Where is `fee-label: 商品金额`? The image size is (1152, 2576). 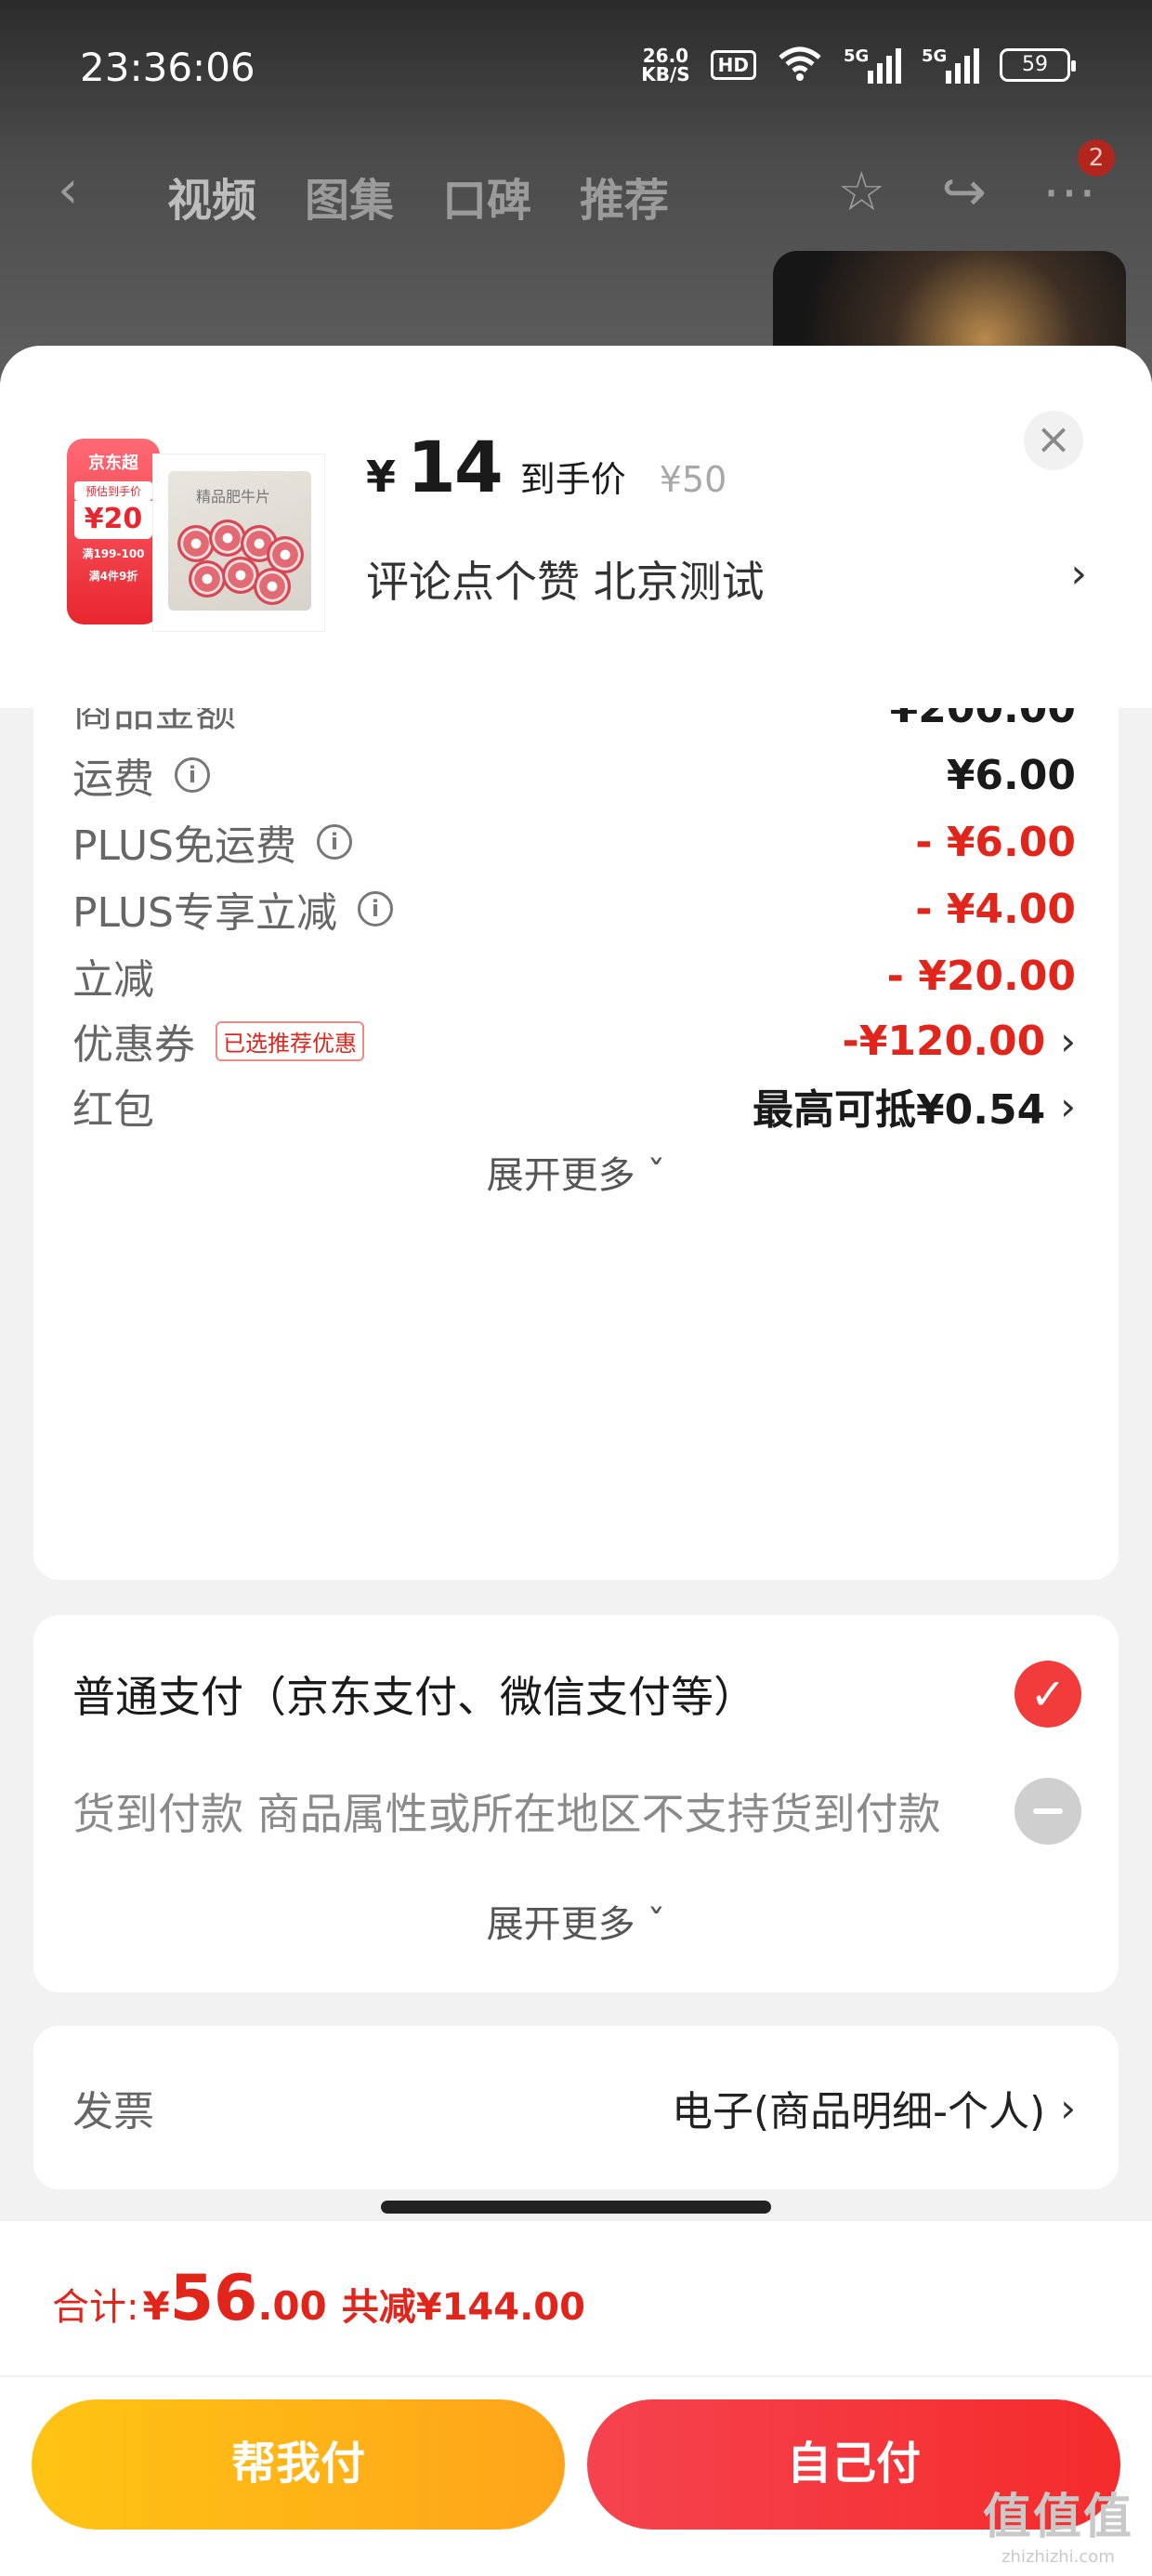 fee-label: 商品金额 is located at coordinates (154, 722).